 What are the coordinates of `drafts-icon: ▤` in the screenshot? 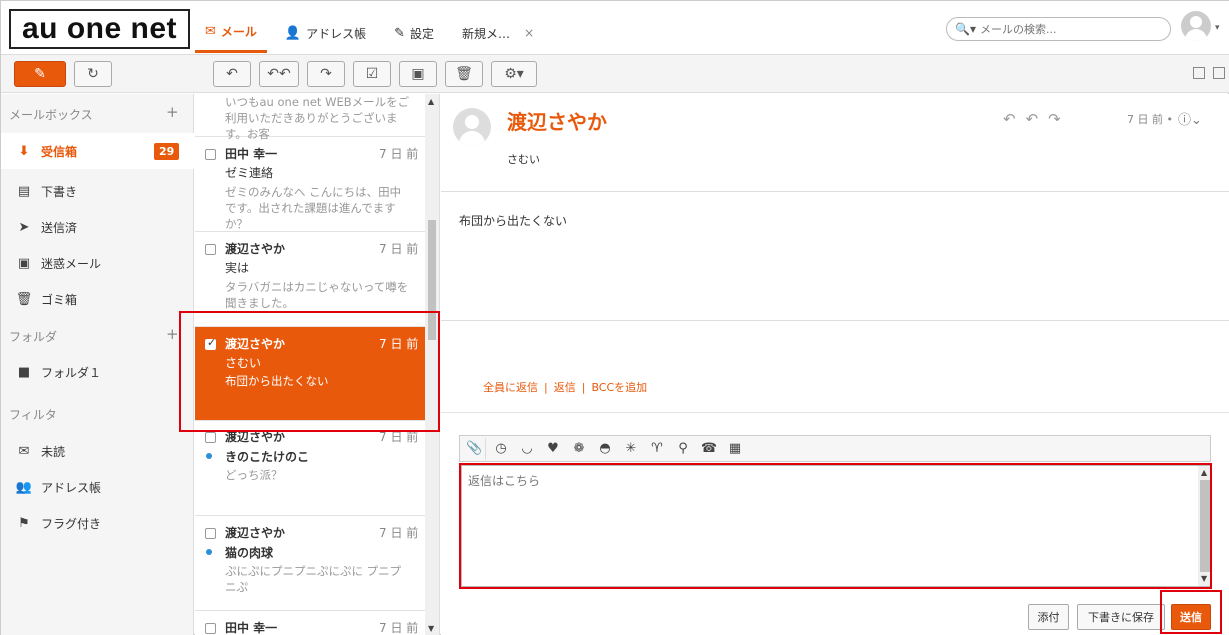 It's located at (24, 191).